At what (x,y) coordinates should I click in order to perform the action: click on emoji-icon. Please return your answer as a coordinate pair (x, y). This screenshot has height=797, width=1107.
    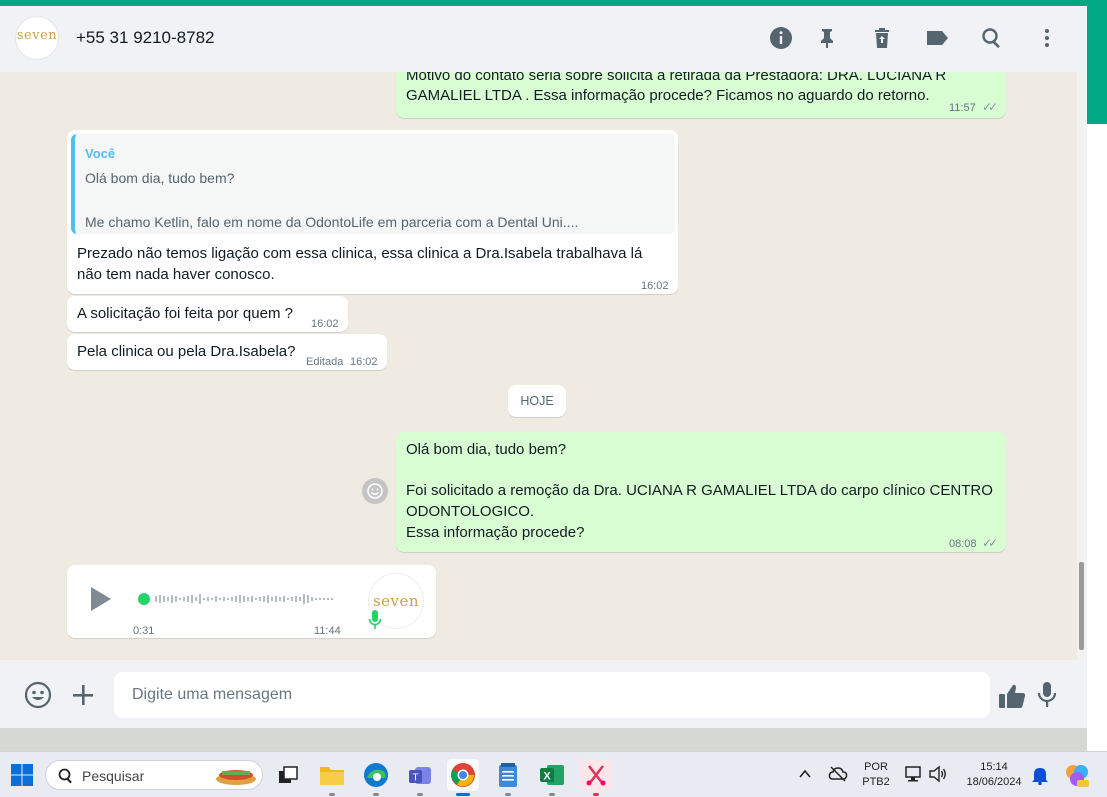
    Looking at the image, I should click on (38, 695).